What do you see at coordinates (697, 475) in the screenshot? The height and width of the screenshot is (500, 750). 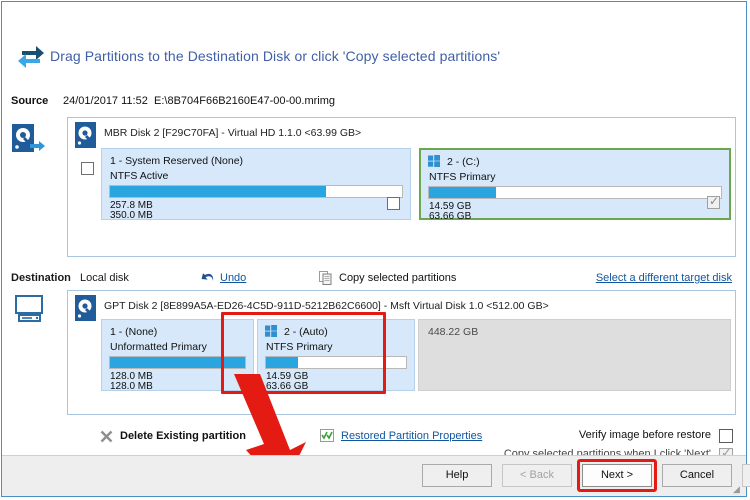 I see `cancel-button: Cancel` at bounding box center [697, 475].